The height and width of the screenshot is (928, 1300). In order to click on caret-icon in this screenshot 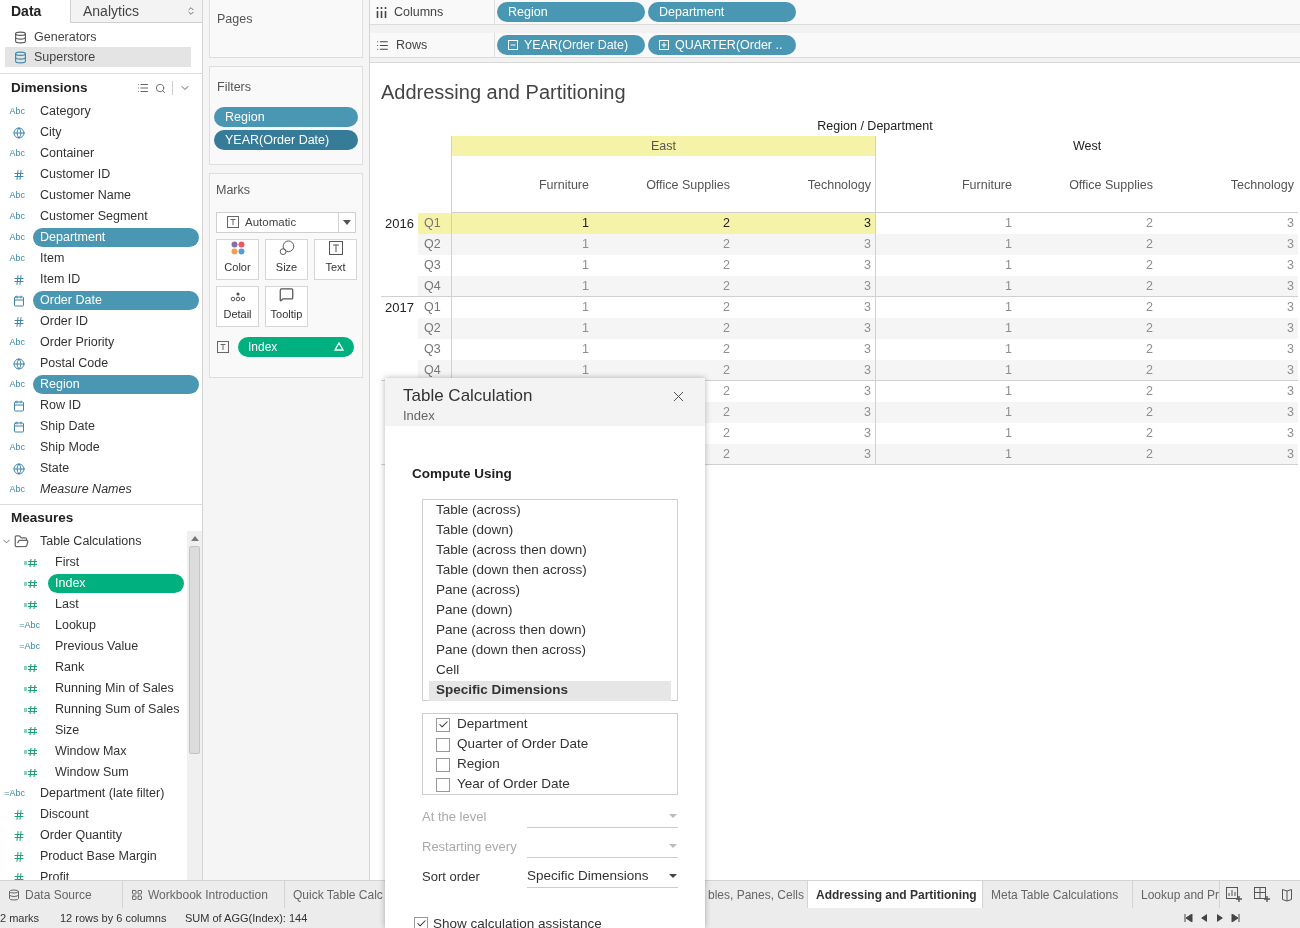, I will do `click(673, 876)`.